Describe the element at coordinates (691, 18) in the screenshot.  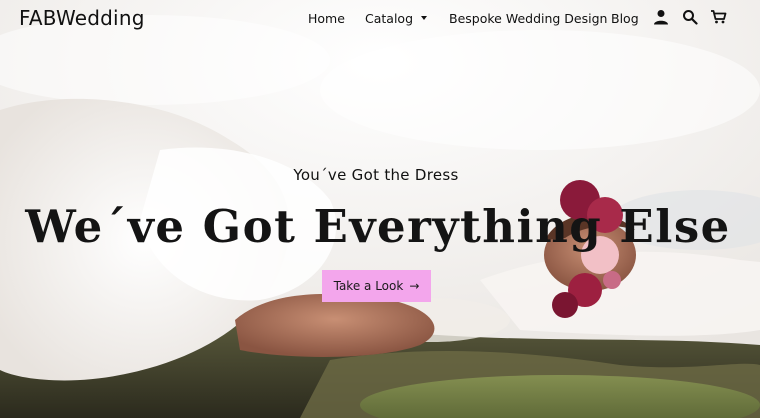
I see `search-icon` at that location.